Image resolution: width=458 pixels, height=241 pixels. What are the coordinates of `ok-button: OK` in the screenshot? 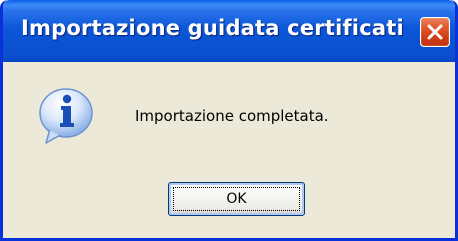 It's located at (236, 199).